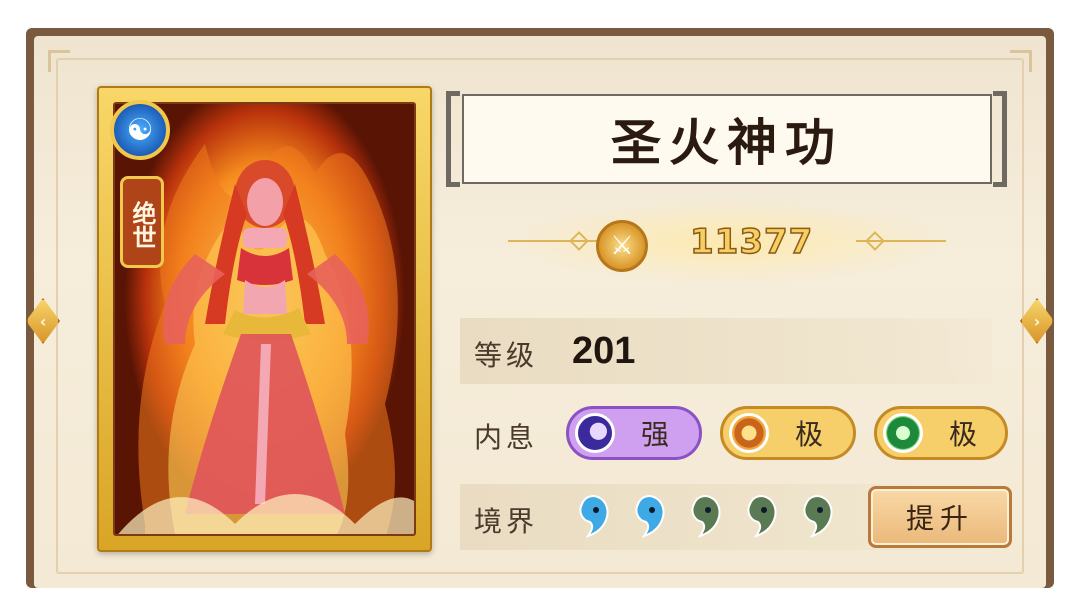 This screenshot has width=1080, height=606. I want to click on level-label: 等级, so click(506, 355).